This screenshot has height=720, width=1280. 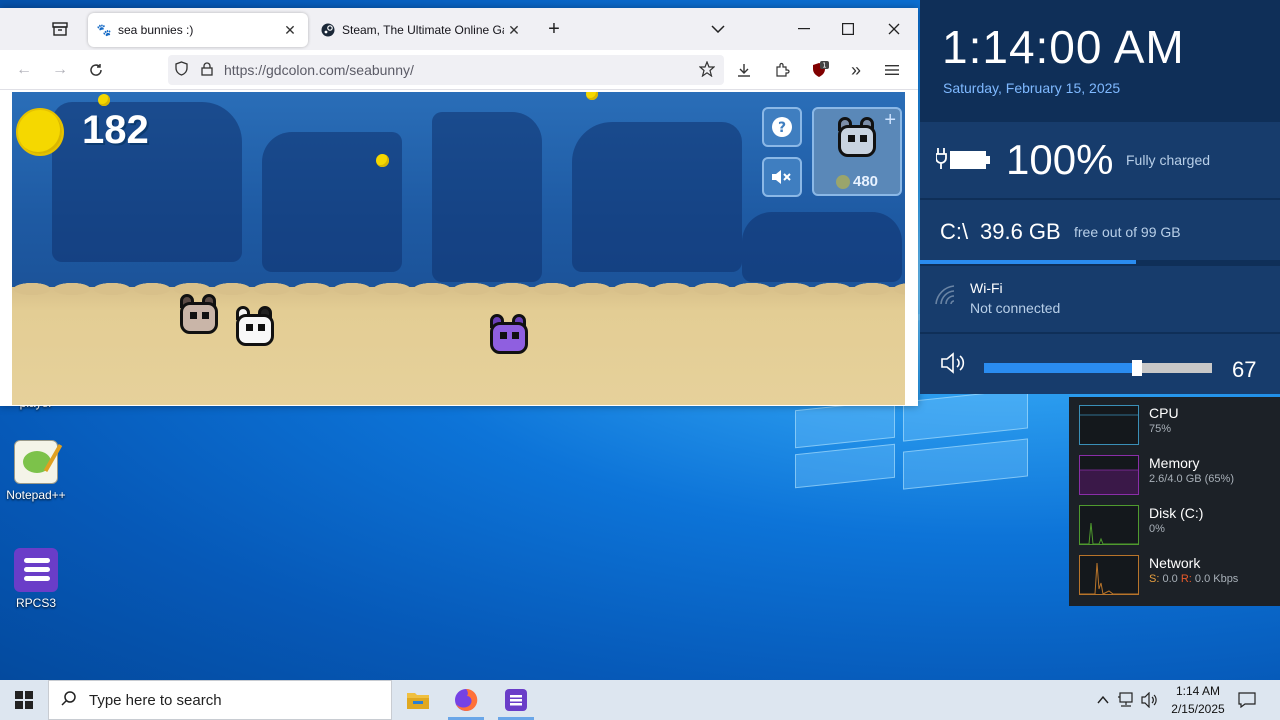 I want to click on taskbar: Type here to search 1:14 AM 2/15/2025, so click(x=640, y=700).